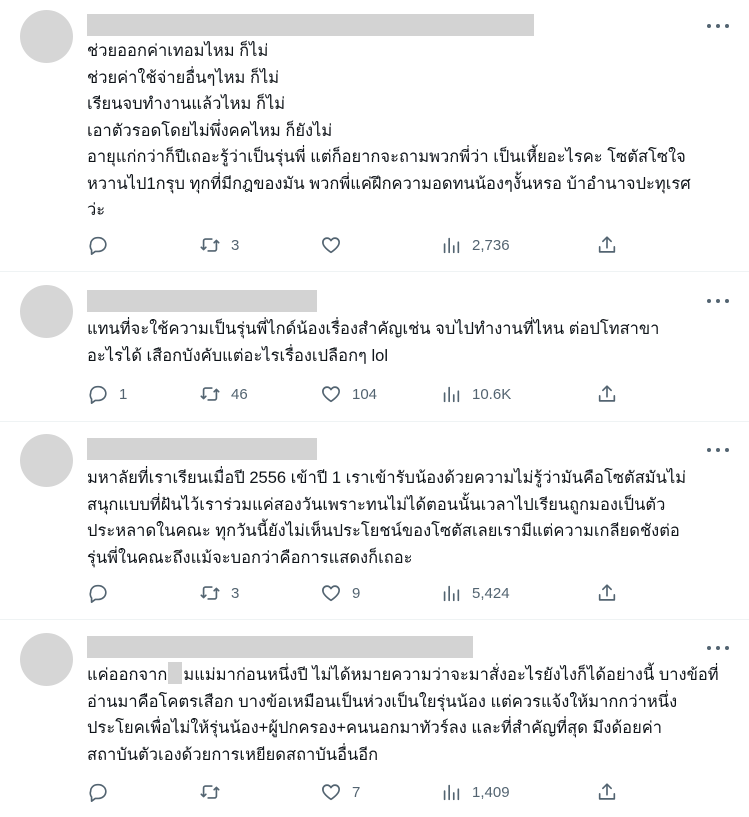  I want to click on tweet-actions: 3 9 5,424, so click(407, 593).